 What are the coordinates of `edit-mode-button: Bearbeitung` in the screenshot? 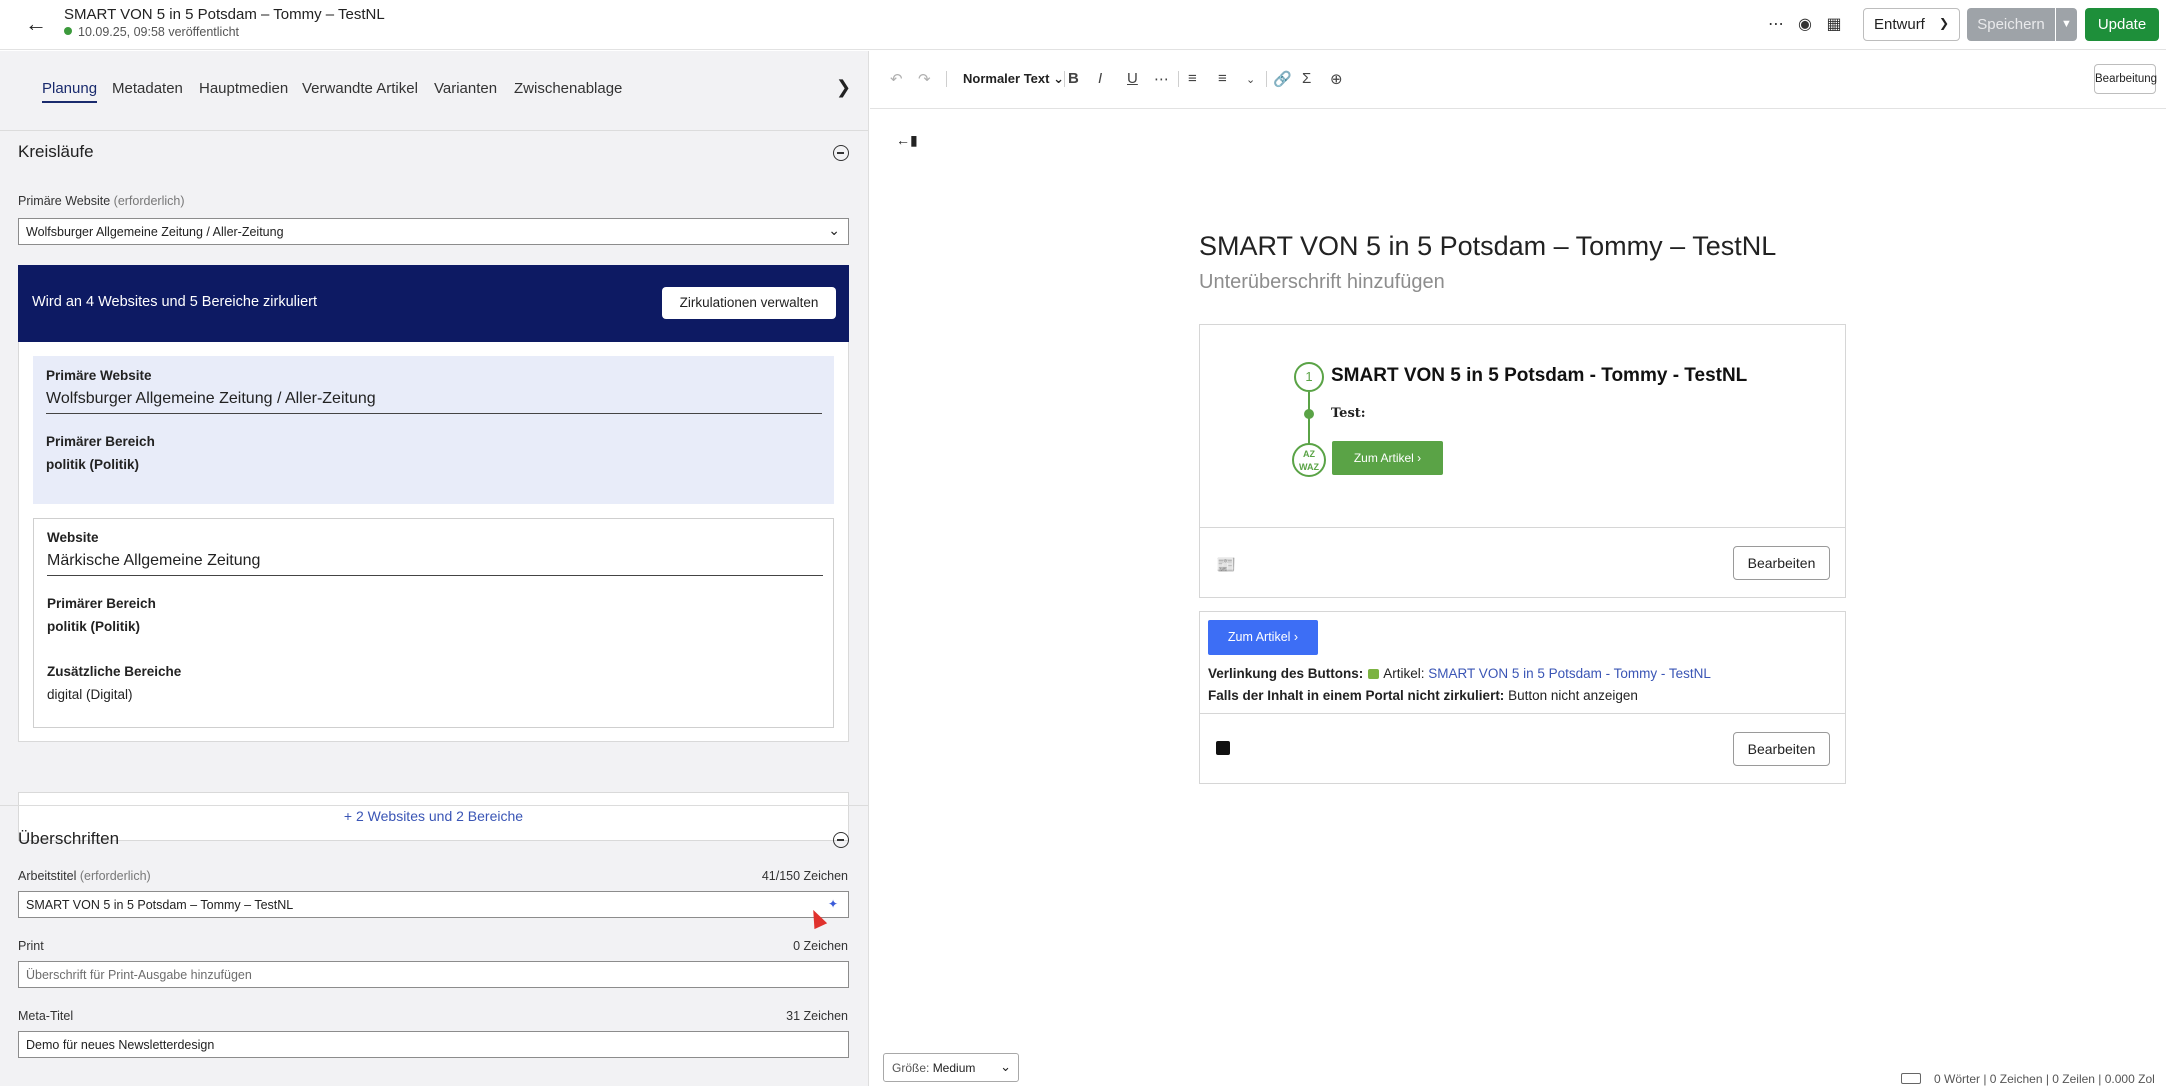 It's located at (2125, 79).